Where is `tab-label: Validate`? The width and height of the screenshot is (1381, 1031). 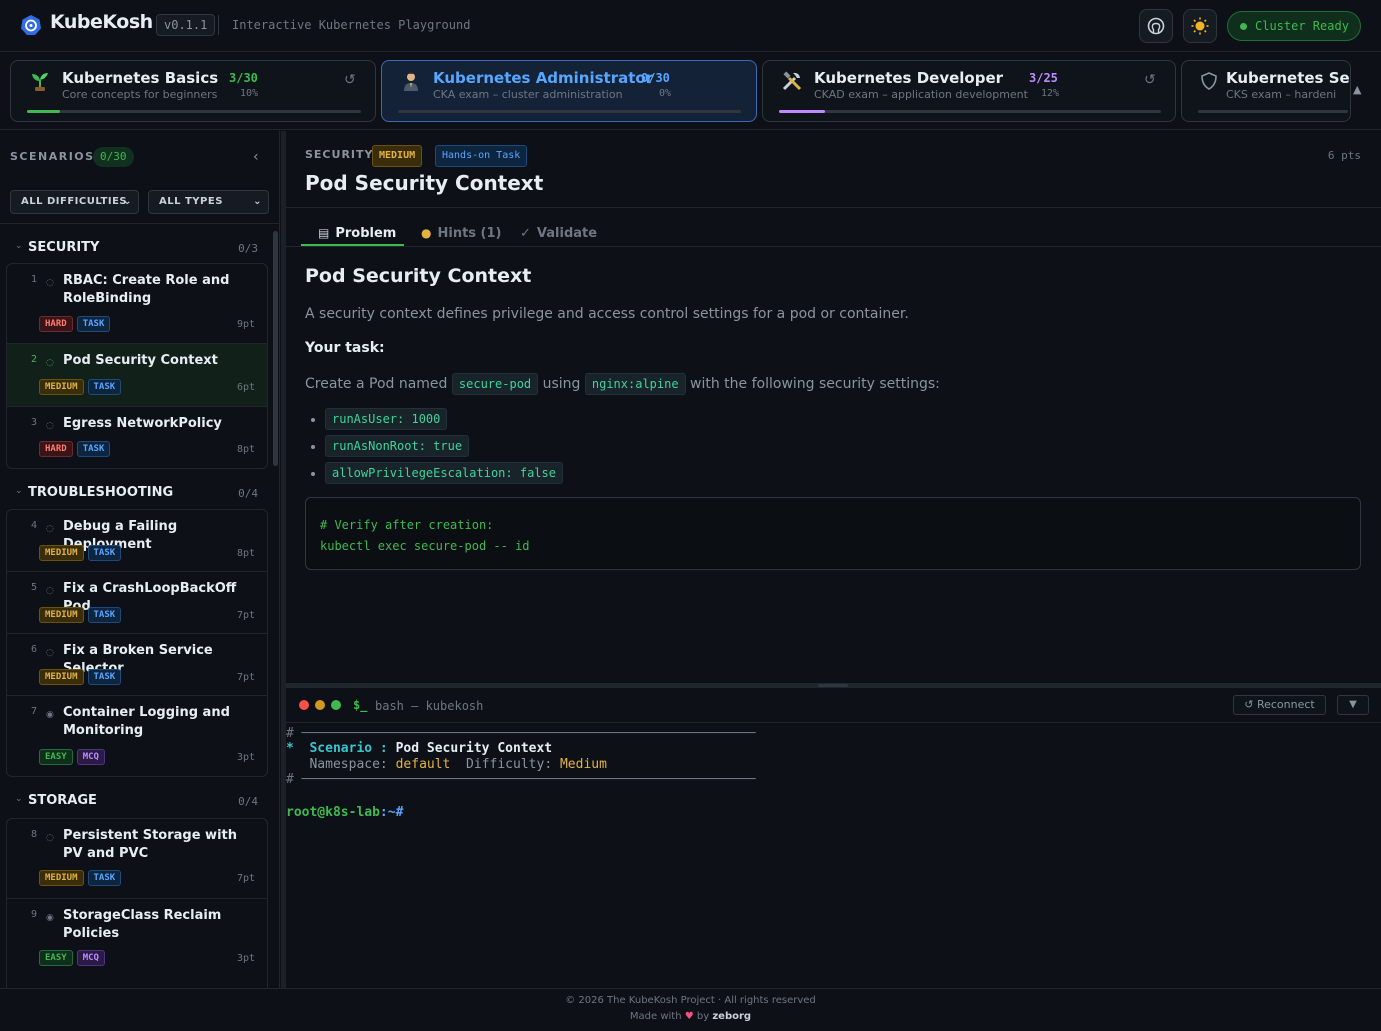 tab-label: Validate is located at coordinates (567, 233).